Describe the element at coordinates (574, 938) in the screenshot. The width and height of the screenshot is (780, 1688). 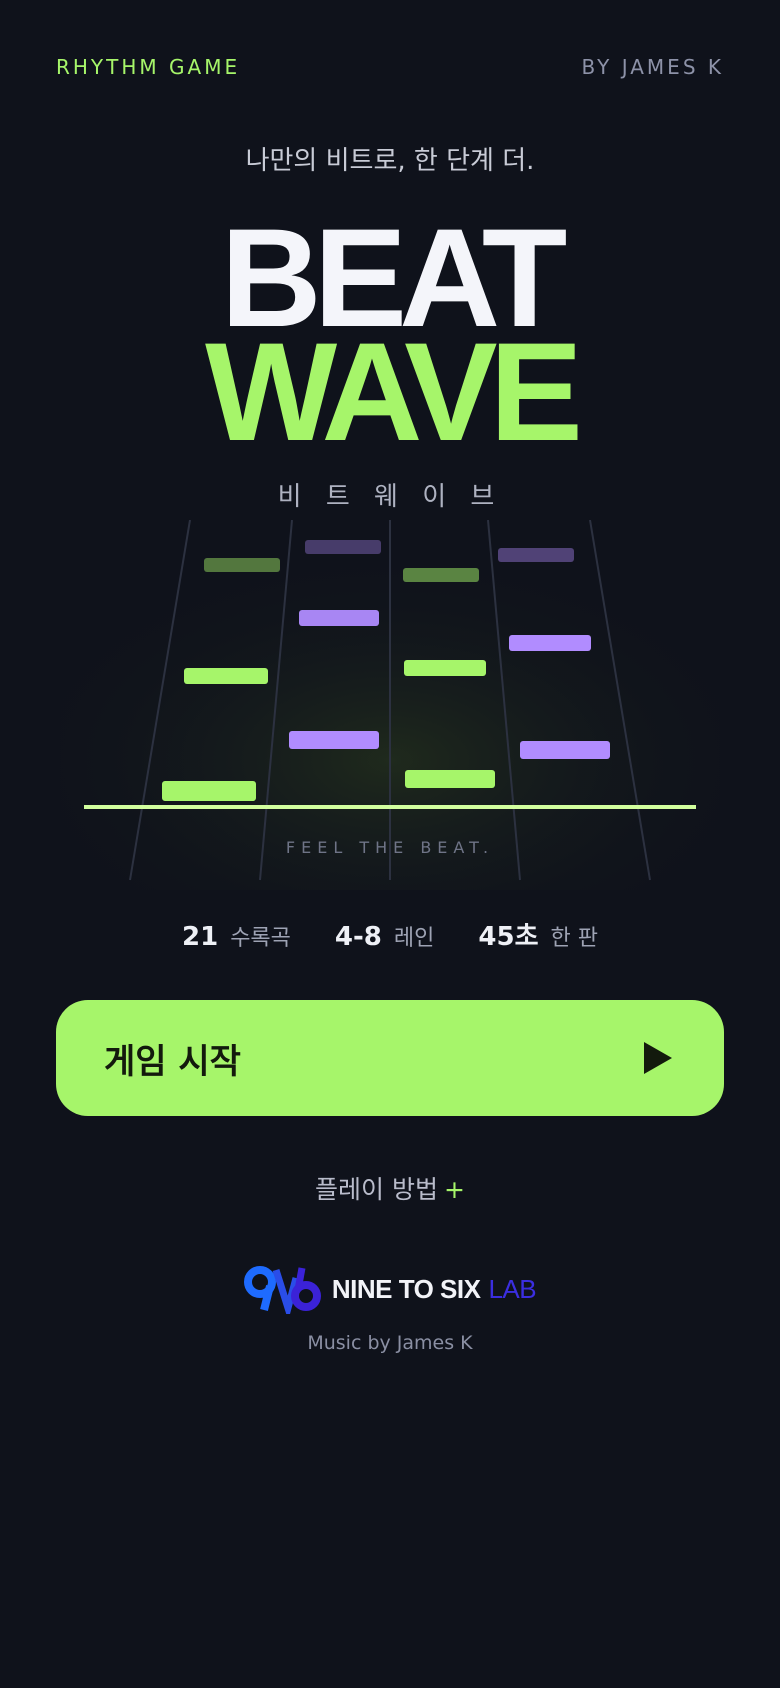
I see `stat-label: 한 판` at that location.